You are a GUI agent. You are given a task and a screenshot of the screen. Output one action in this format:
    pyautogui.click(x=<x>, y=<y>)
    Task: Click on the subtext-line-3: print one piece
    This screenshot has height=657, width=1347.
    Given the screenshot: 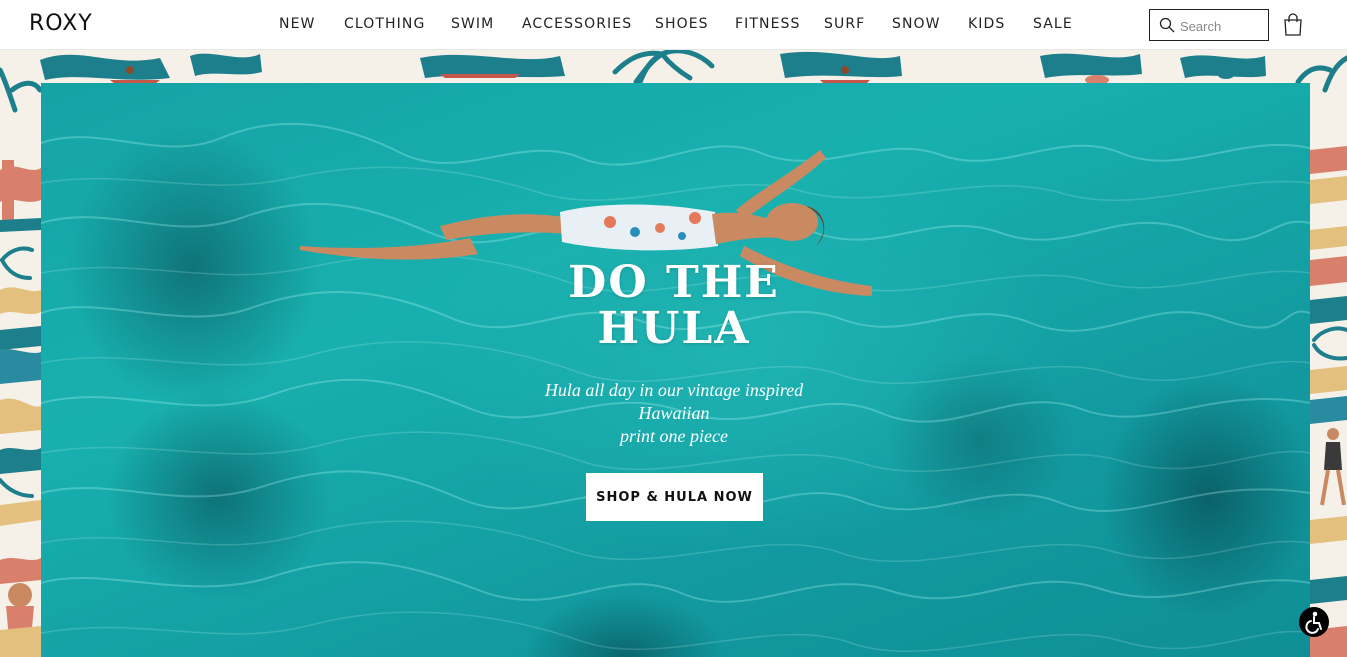 What is the action you would take?
    pyautogui.click(x=674, y=436)
    